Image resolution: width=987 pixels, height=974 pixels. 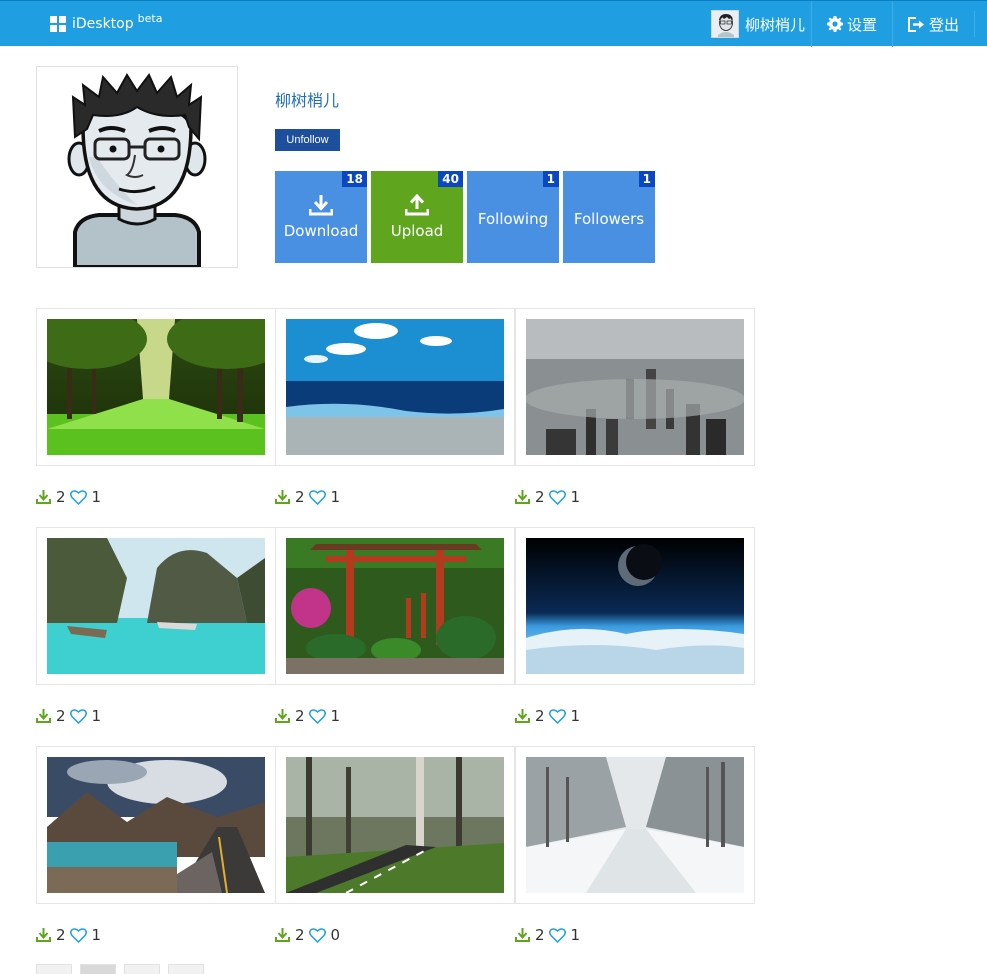 What do you see at coordinates (120, 969) in the screenshot?
I see `pagination` at bounding box center [120, 969].